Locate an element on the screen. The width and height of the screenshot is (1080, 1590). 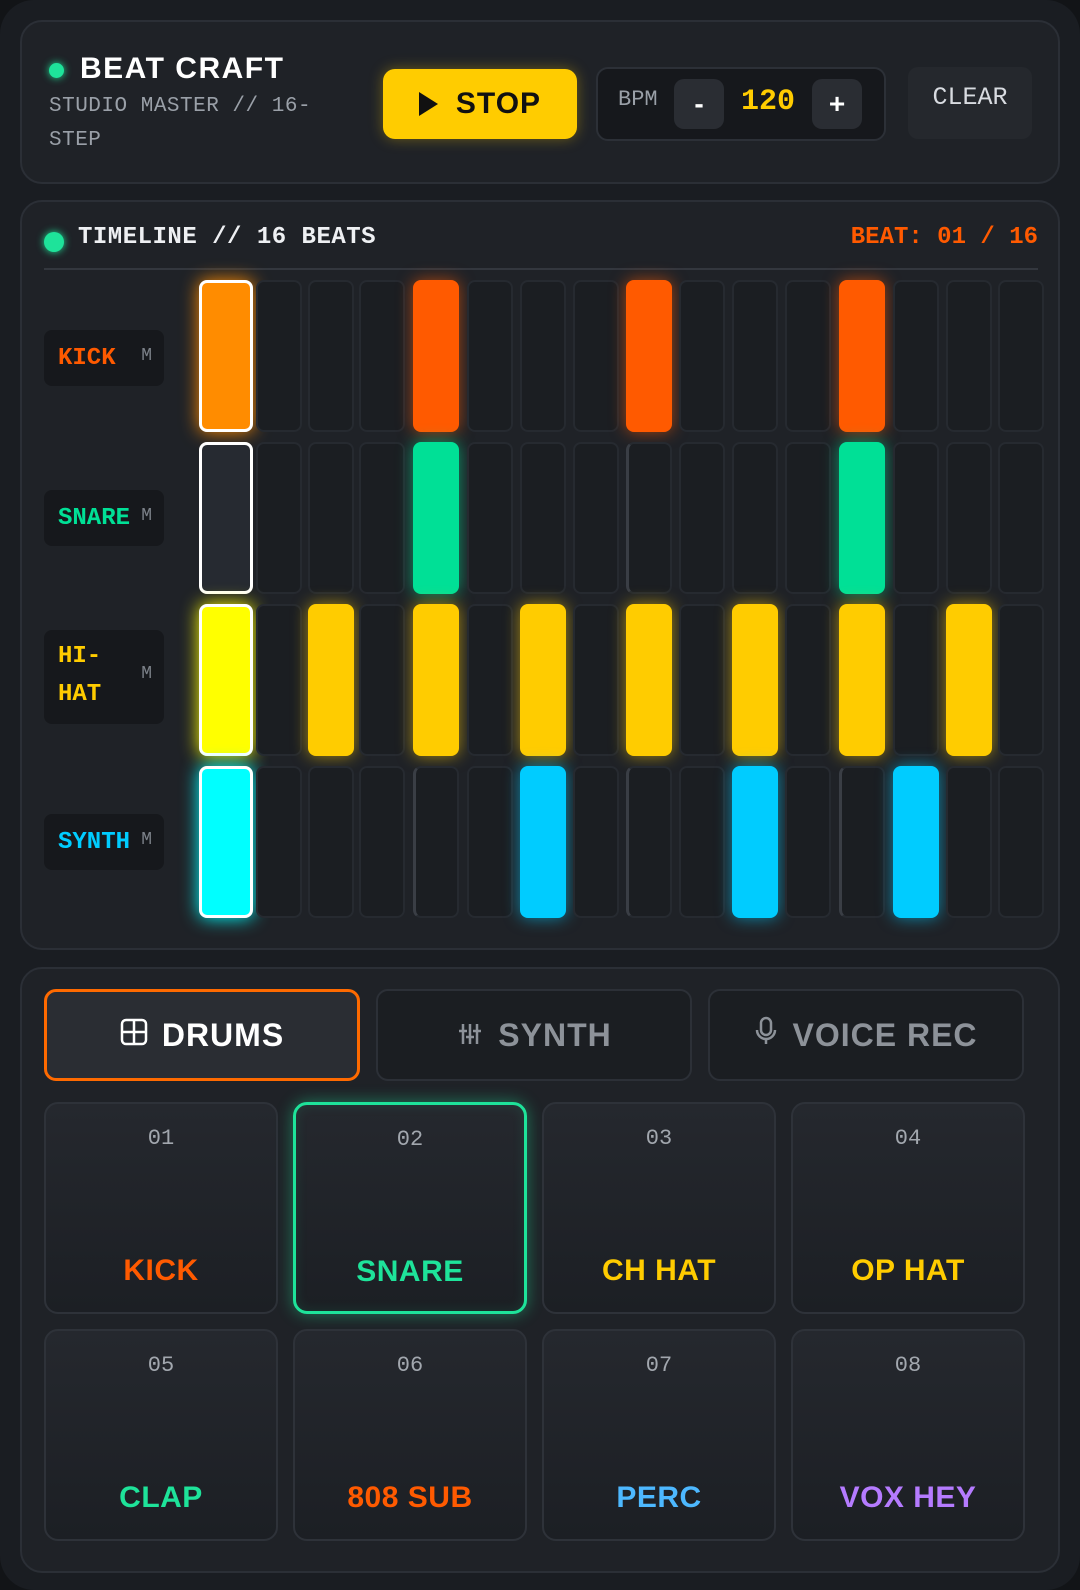
bpm-label: BPM is located at coordinates (638, 99).